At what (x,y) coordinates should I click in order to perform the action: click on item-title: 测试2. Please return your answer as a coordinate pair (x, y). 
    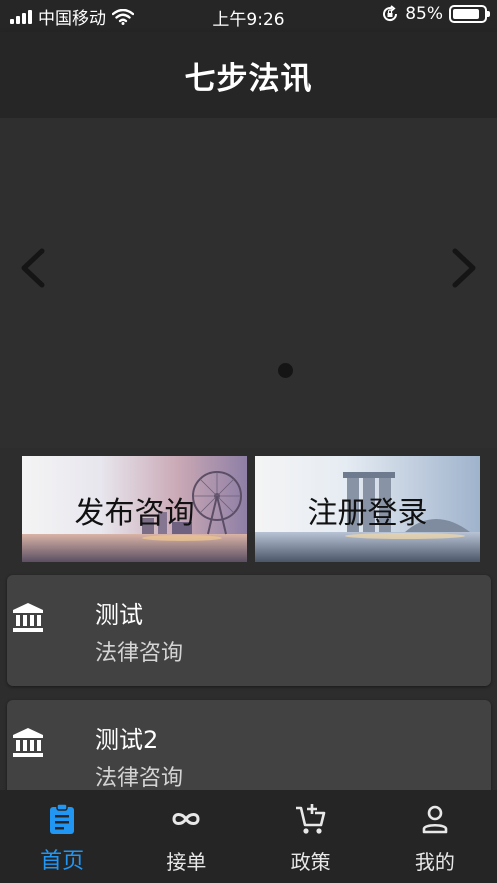
    Looking at the image, I should click on (127, 740).